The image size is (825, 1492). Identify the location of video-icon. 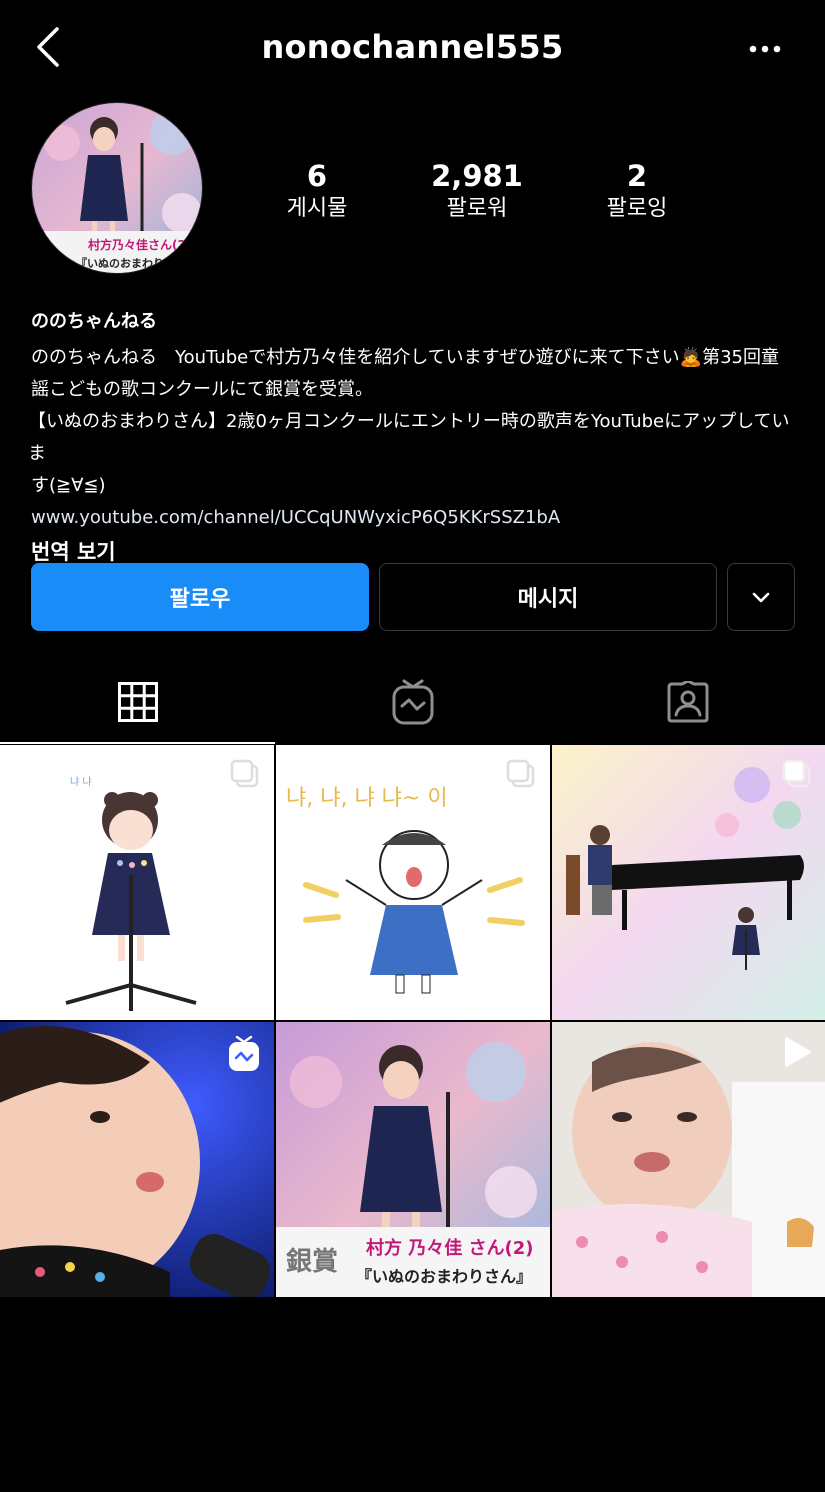
(797, 1054).